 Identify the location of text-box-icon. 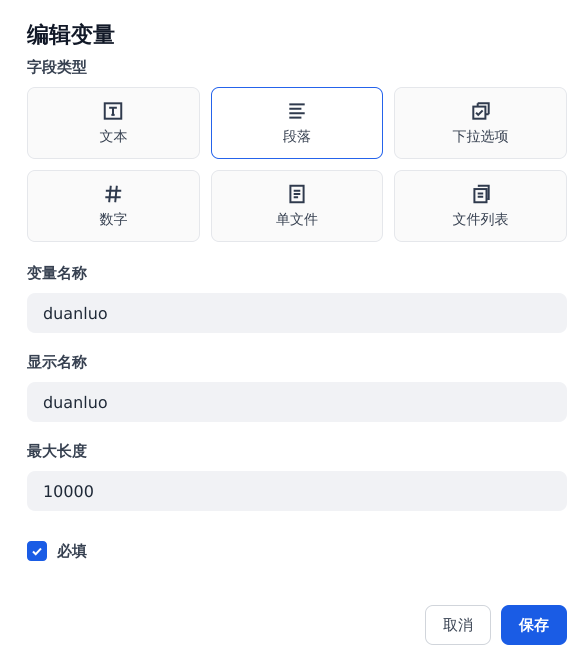
(113, 111).